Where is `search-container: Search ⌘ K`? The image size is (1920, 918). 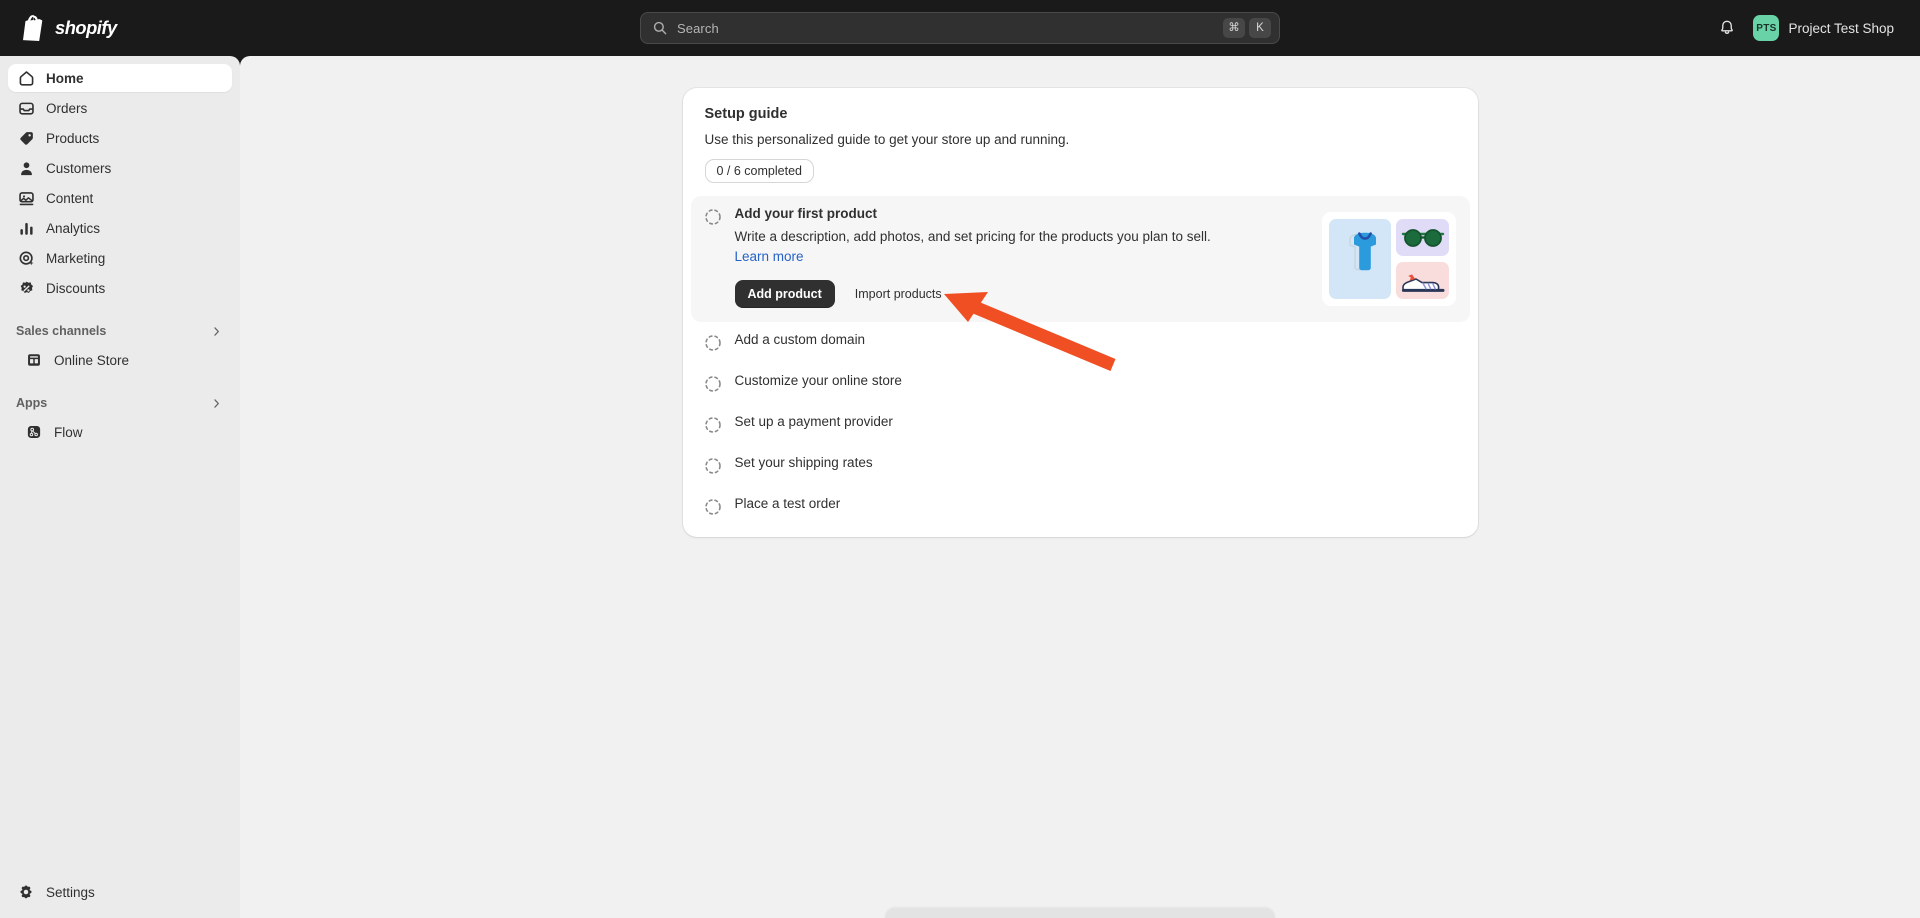
search-container: Search ⌘ K is located at coordinates (960, 28).